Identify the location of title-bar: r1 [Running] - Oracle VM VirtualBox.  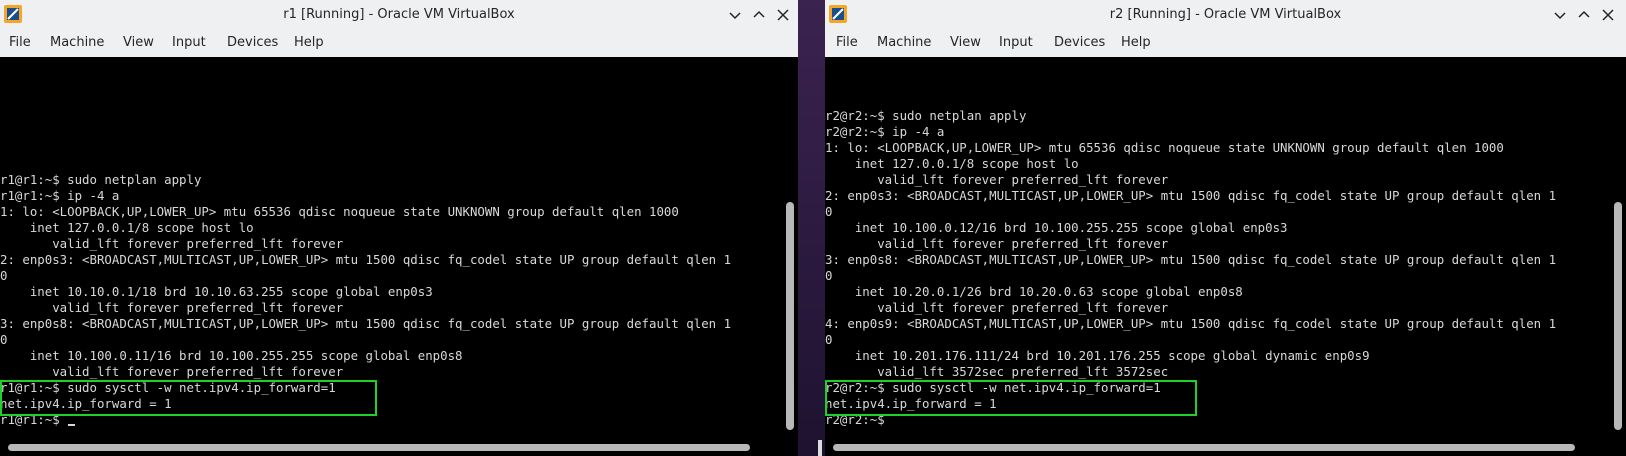
(399, 15).